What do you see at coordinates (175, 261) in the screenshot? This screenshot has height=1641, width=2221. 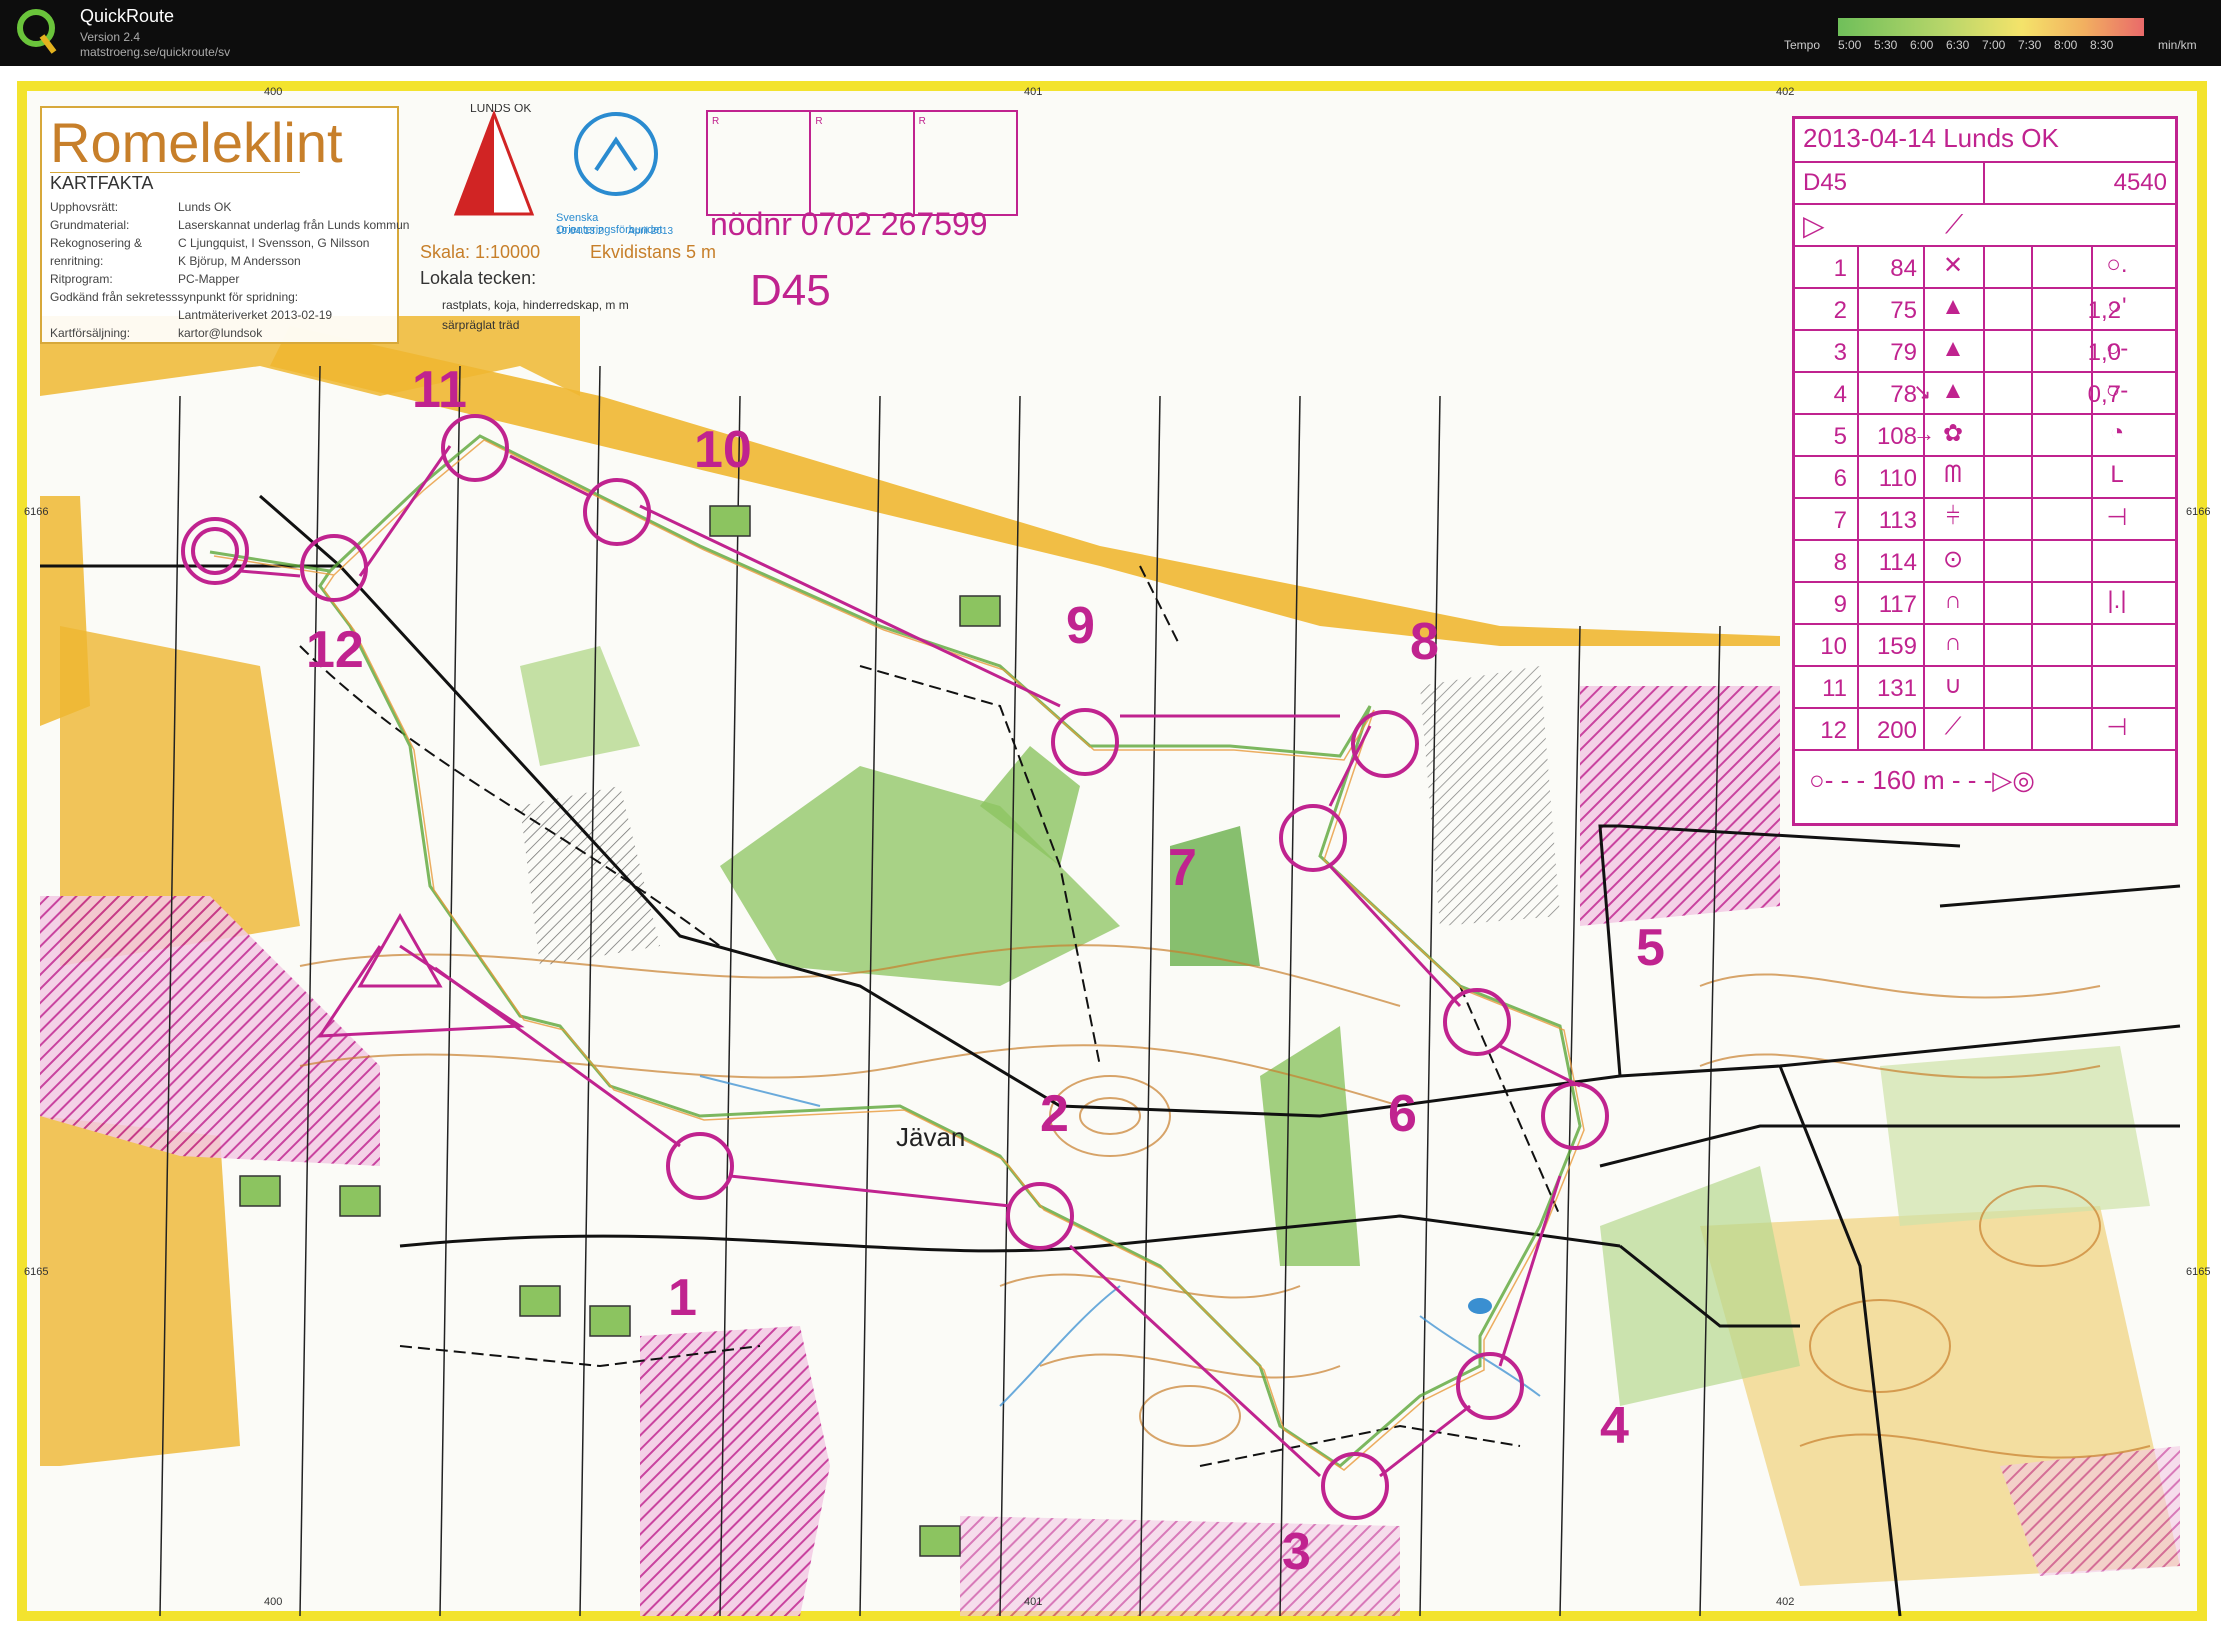 I see `fact-row: renritning: K Björup, M Andersson` at bounding box center [175, 261].